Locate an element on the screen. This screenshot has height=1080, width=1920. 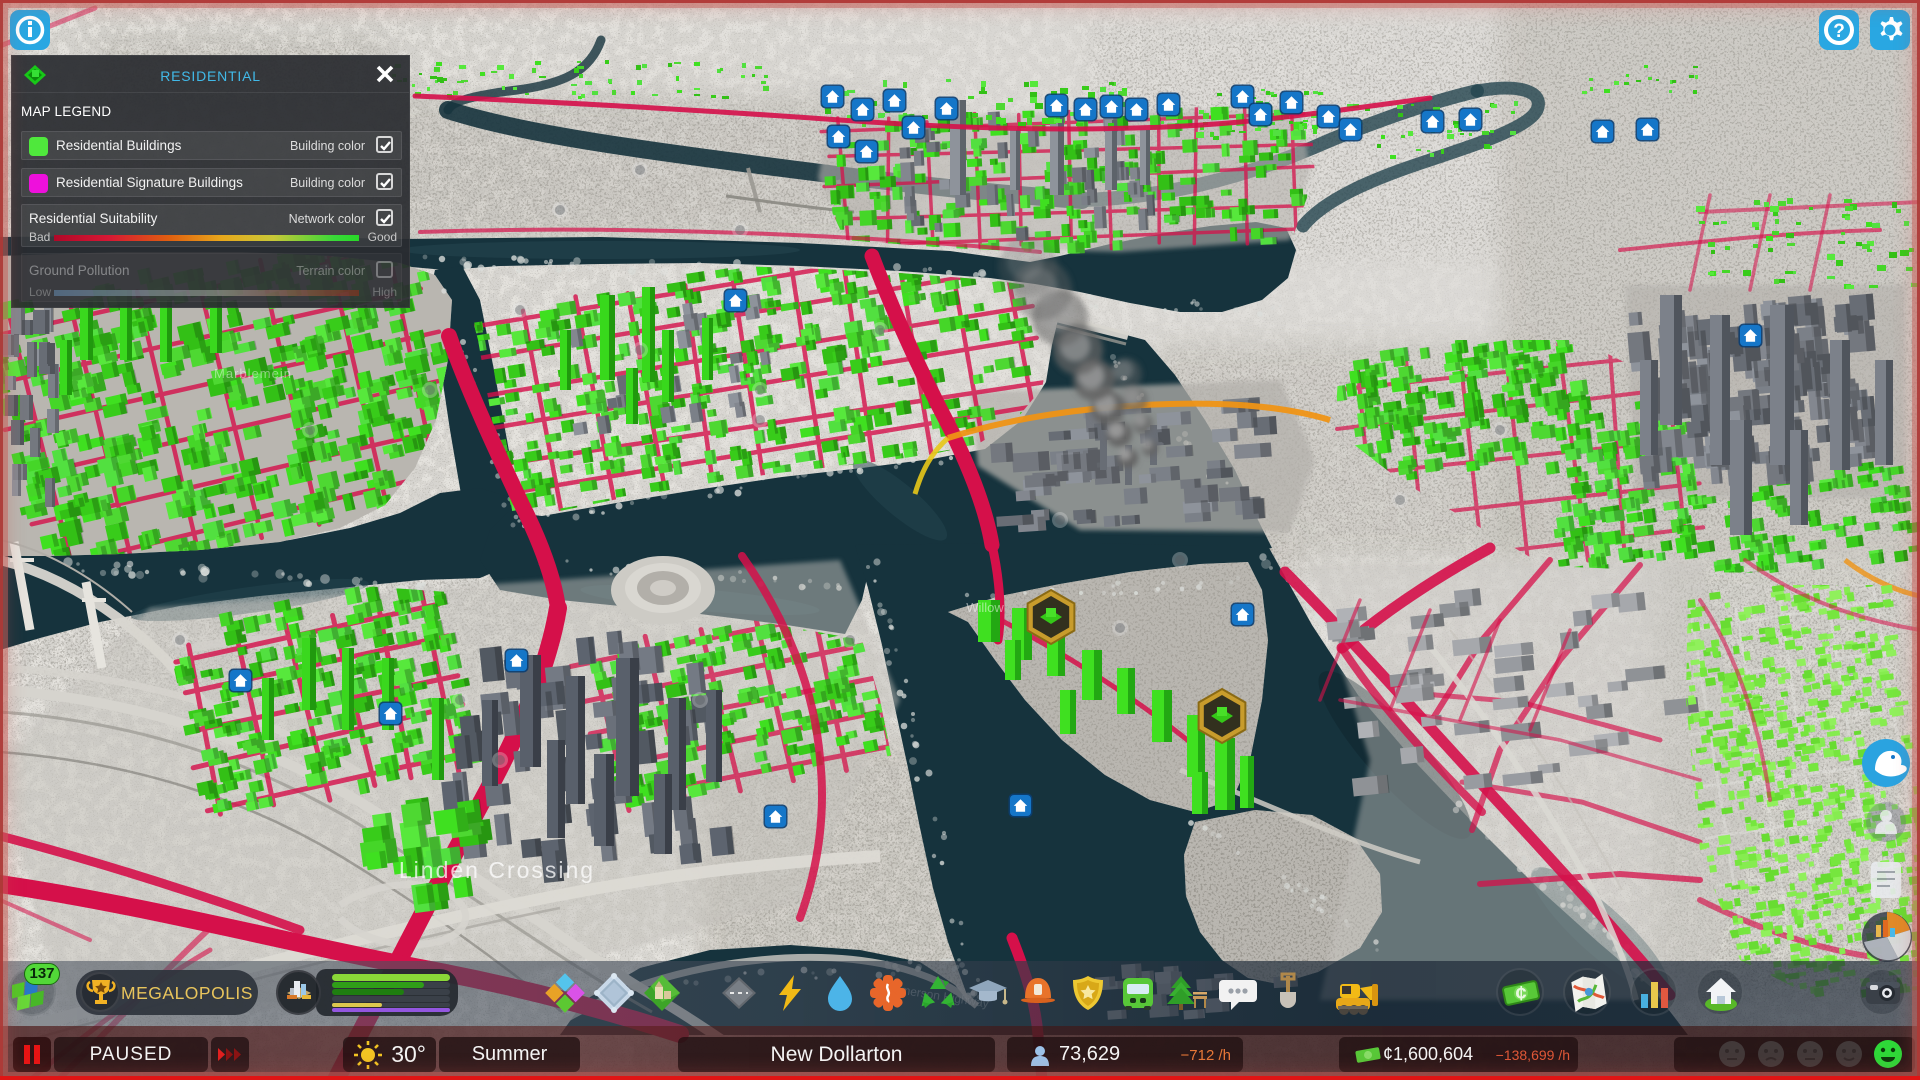
svg-text: Marblemein is located at coordinates (253, 373).